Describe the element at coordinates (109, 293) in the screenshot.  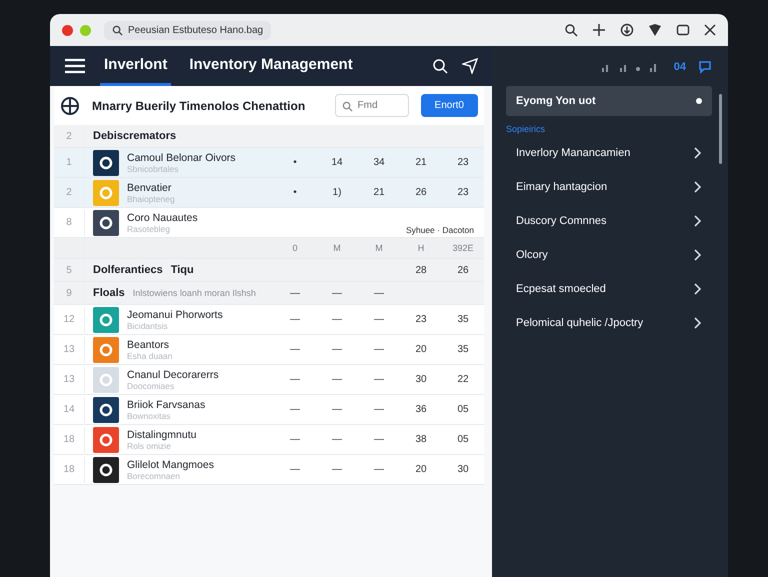
I see `group-label: Floals` at that location.